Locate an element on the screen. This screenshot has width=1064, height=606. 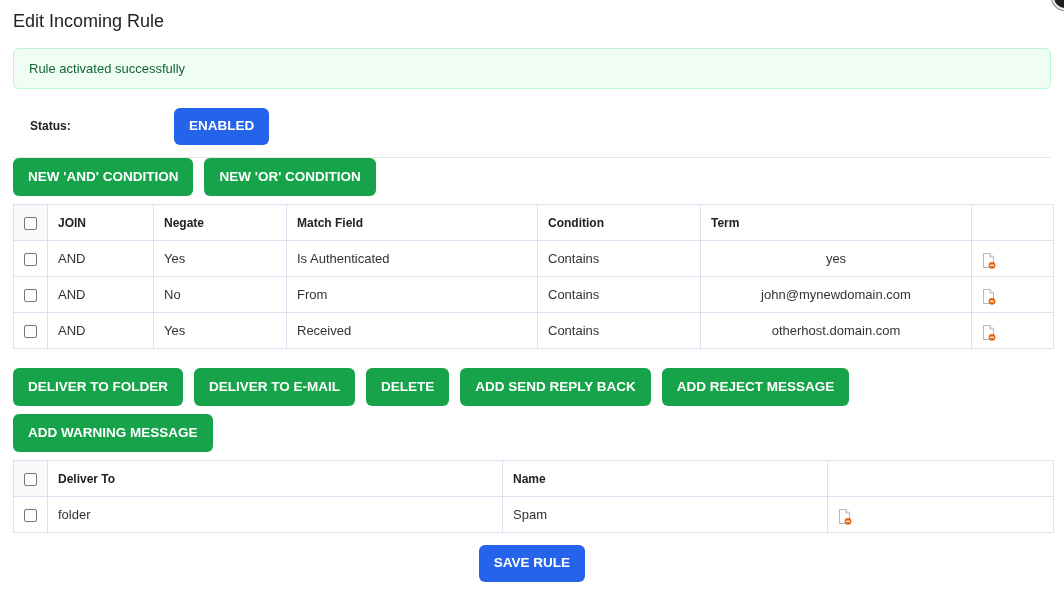
table-cell: john@mynewdomain.com is located at coordinates (836, 294).